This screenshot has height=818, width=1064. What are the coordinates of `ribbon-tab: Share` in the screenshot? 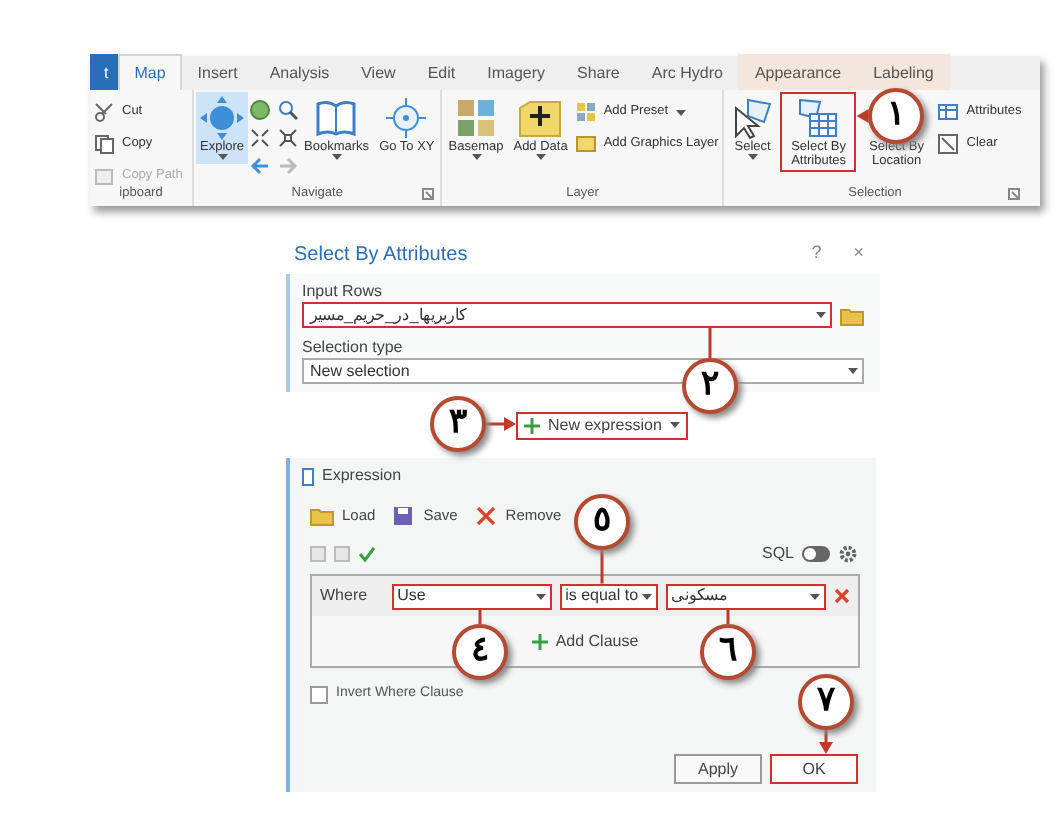 It's located at (598, 72).